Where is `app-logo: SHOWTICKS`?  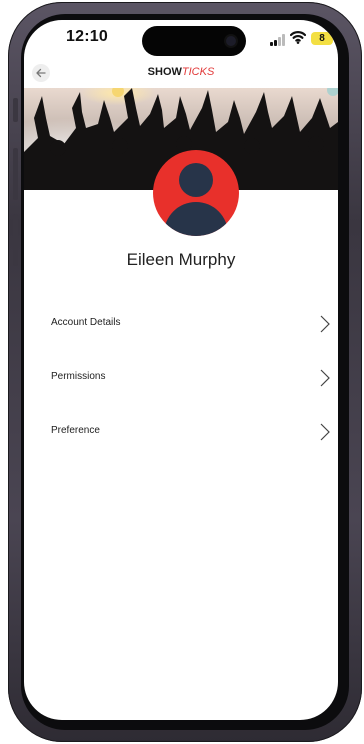 app-logo: SHOWTICKS is located at coordinates (181, 72).